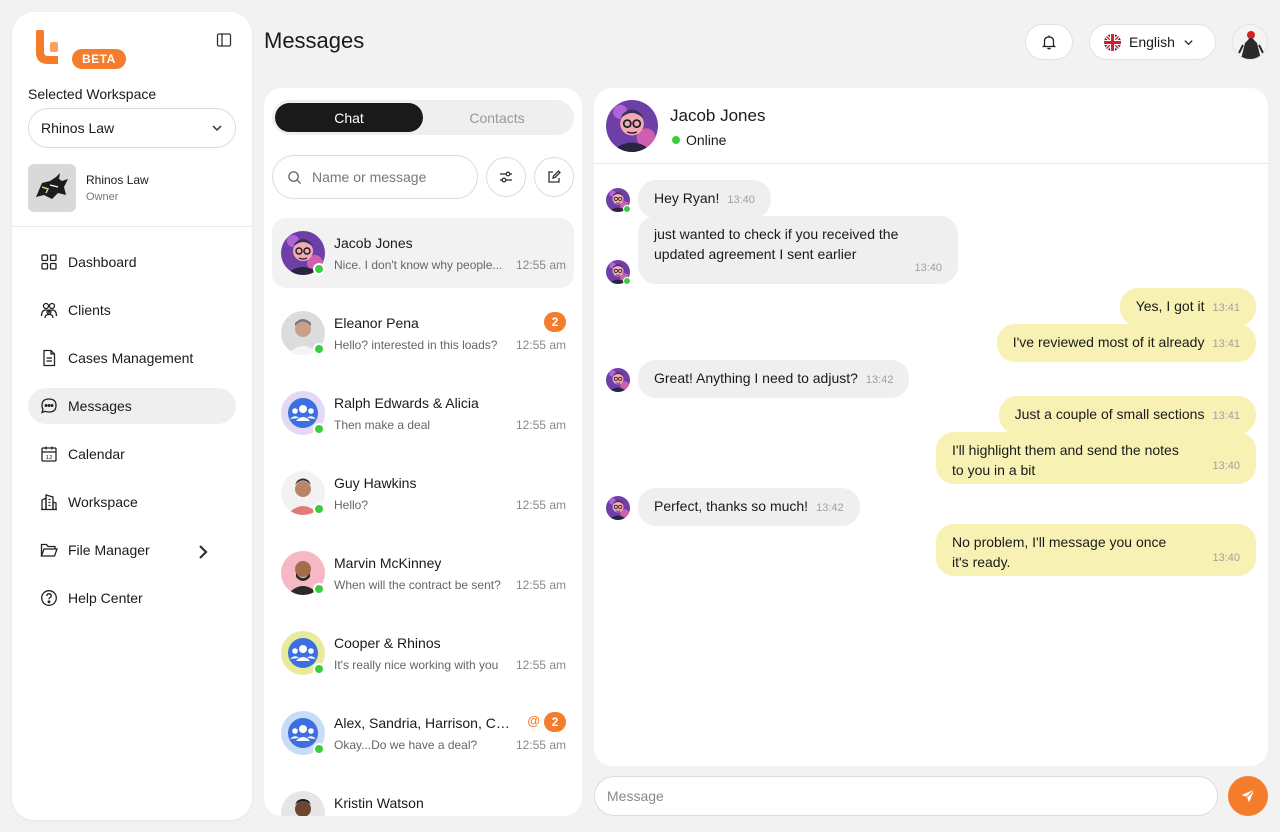  What do you see at coordinates (49, 310) in the screenshot?
I see `users-icon` at bounding box center [49, 310].